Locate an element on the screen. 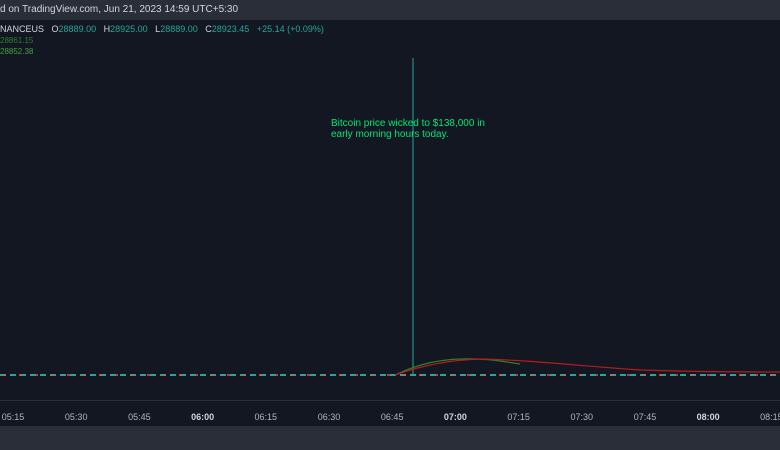 The image size is (780, 450). time-axis-tick: 06:45 is located at coordinates (392, 417).